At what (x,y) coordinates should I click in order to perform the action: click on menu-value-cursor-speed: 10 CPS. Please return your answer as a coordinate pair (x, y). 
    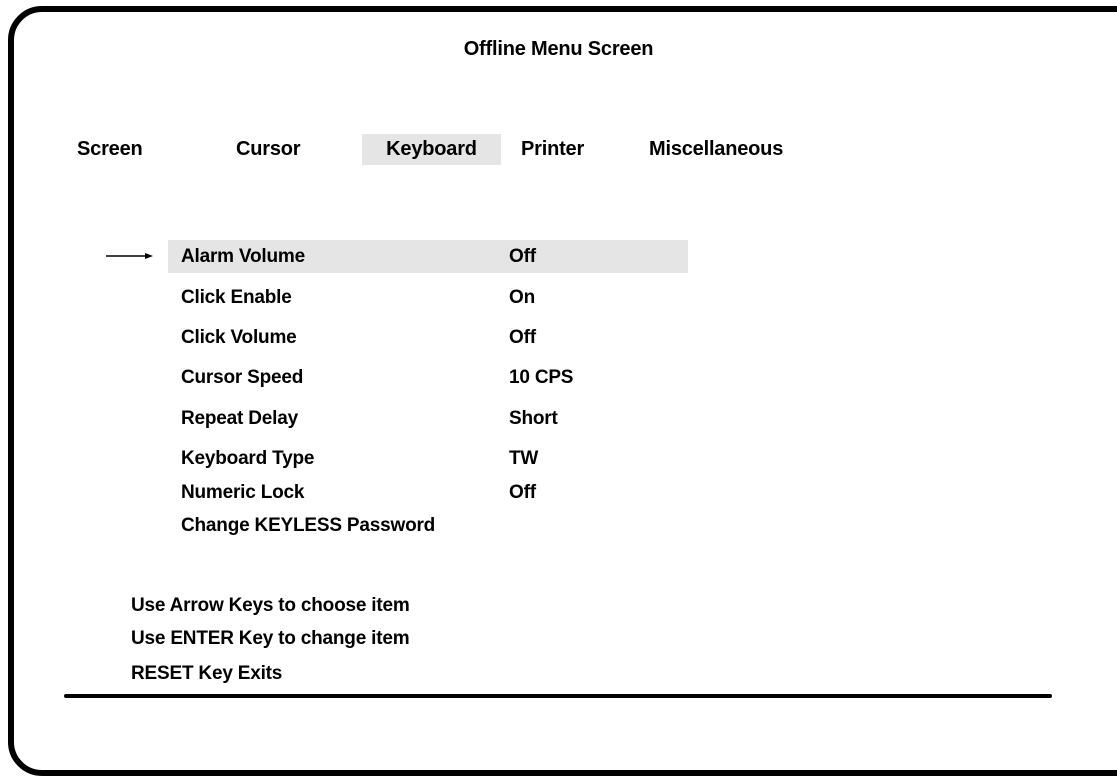
    Looking at the image, I should click on (541, 377).